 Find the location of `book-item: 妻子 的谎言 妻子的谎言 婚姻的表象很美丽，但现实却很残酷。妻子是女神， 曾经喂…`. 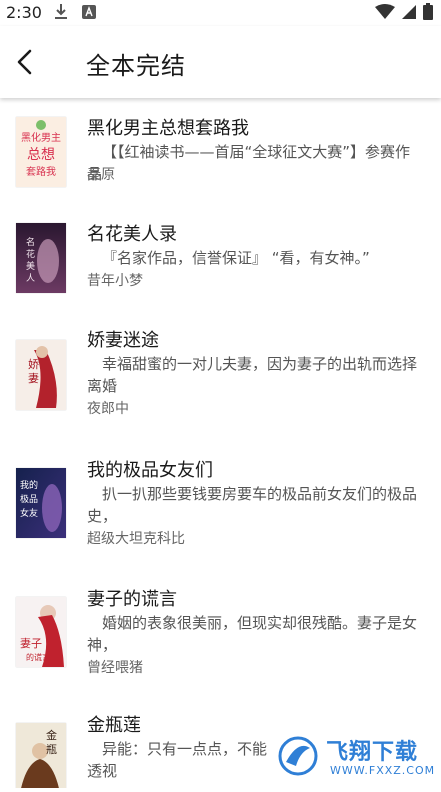

book-item: 妻子 的谎言 妻子的谎言 婚姻的表象很美丽，但现实却很残酷。妻子是女神， 曾经喂… is located at coordinates (220, 640).